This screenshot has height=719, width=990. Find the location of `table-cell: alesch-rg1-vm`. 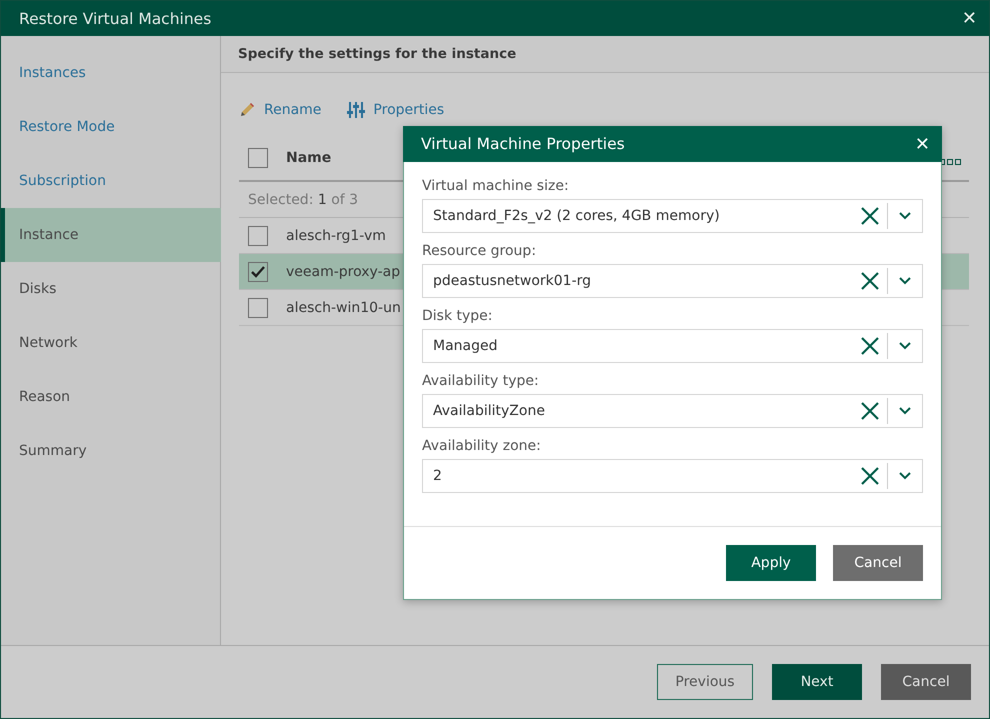

table-cell: alesch-rg1-vm is located at coordinates (336, 236).